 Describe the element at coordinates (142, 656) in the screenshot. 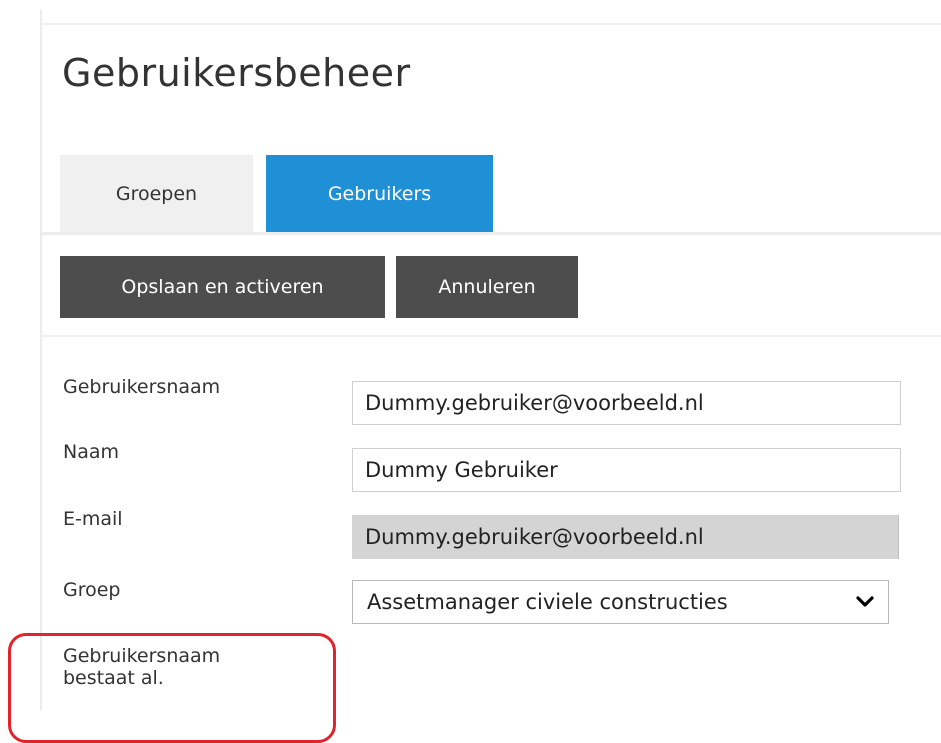

I see `error-line-1: Gebruikersnaam` at that location.